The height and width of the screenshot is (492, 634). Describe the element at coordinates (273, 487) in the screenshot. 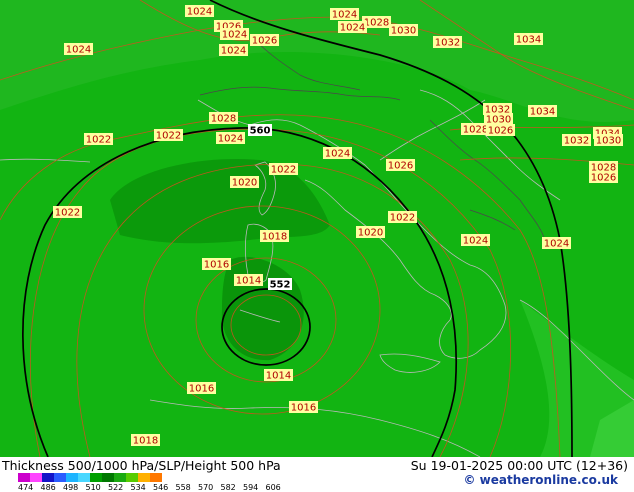

I see `legend-tick: 606` at that location.